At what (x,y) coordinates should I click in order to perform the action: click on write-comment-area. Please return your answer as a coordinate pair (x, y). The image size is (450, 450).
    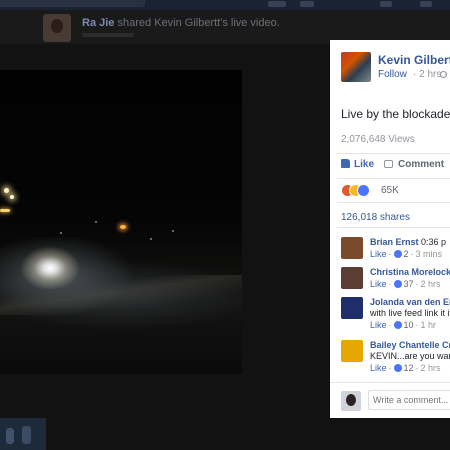
    Looking at the image, I should click on (390, 400).